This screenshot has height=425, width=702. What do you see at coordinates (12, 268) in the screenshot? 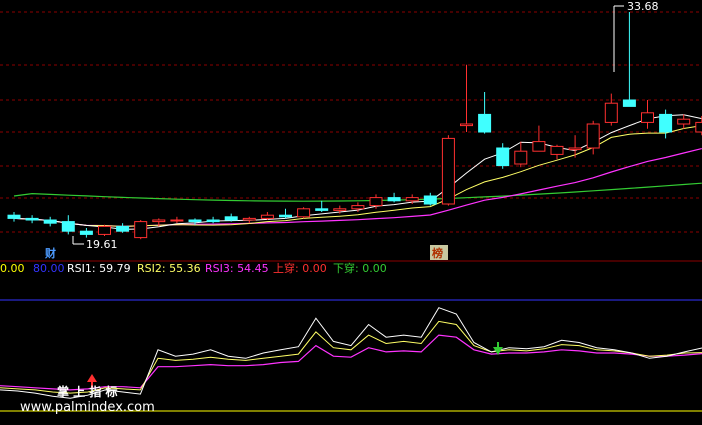
I see `legend-item-lower-level: 0.00` at bounding box center [12, 268].